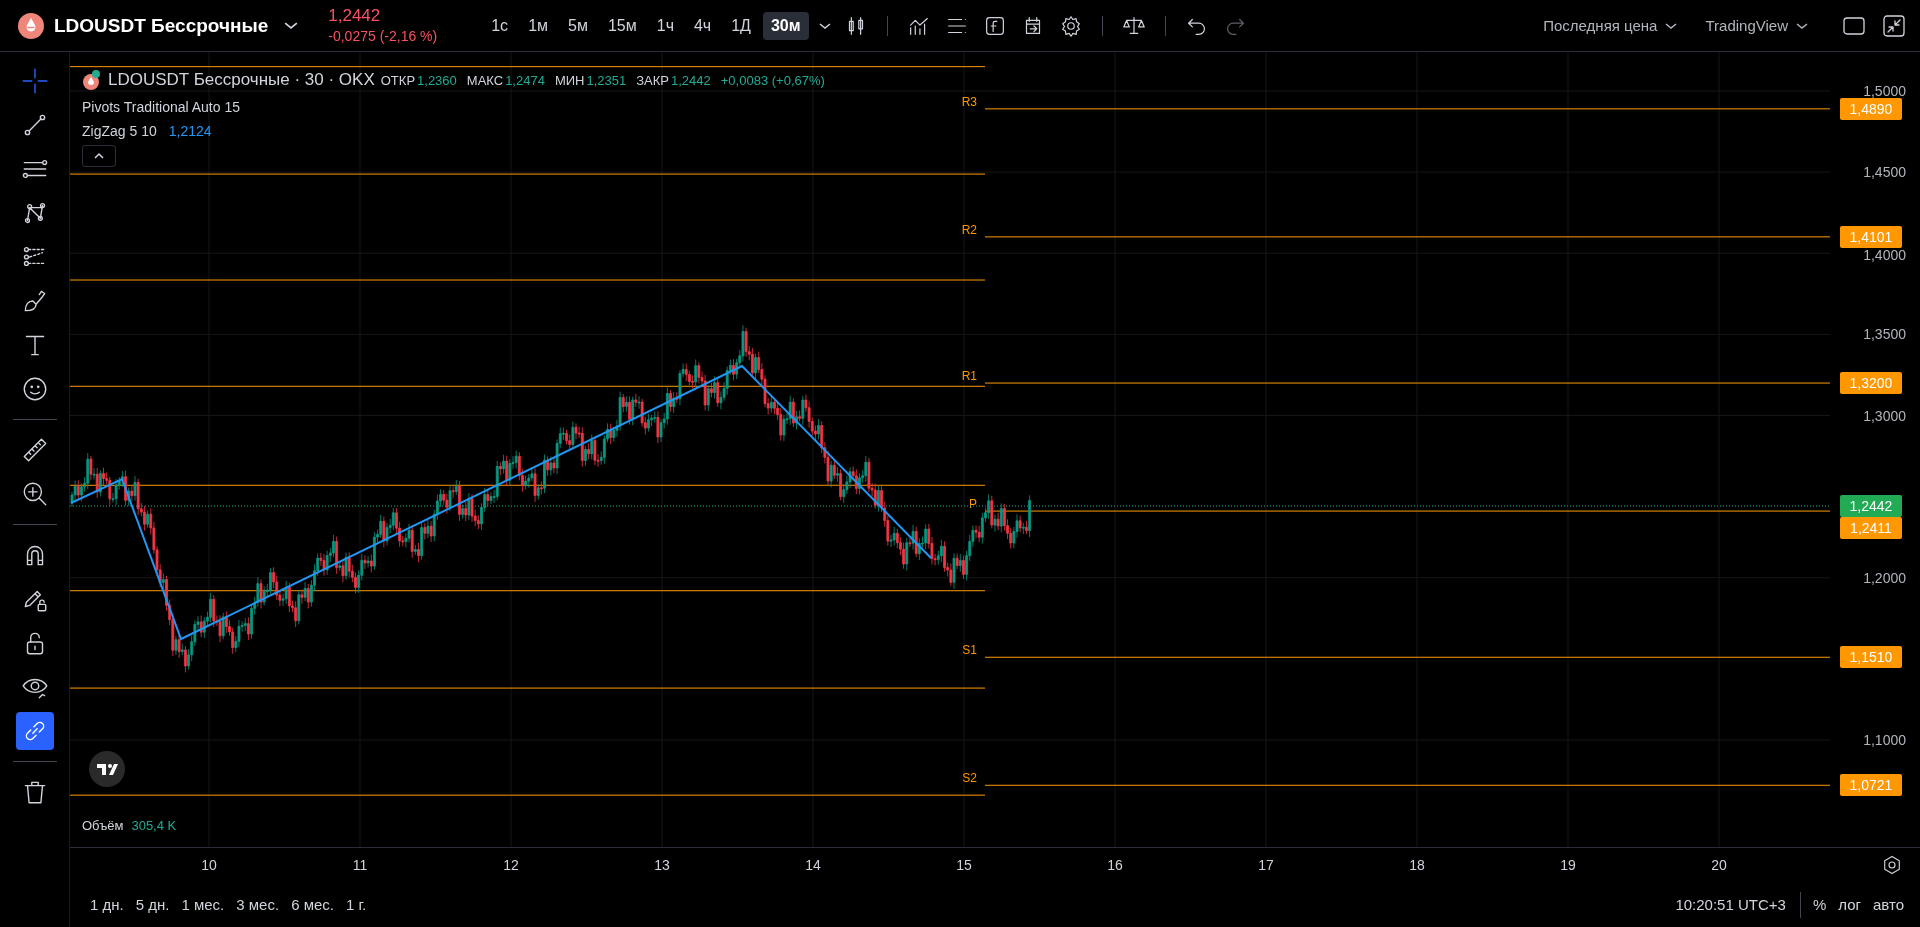  What do you see at coordinates (578, 25) in the screenshot?
I see `interval-button: 5м` at bounding box center [578, 25].